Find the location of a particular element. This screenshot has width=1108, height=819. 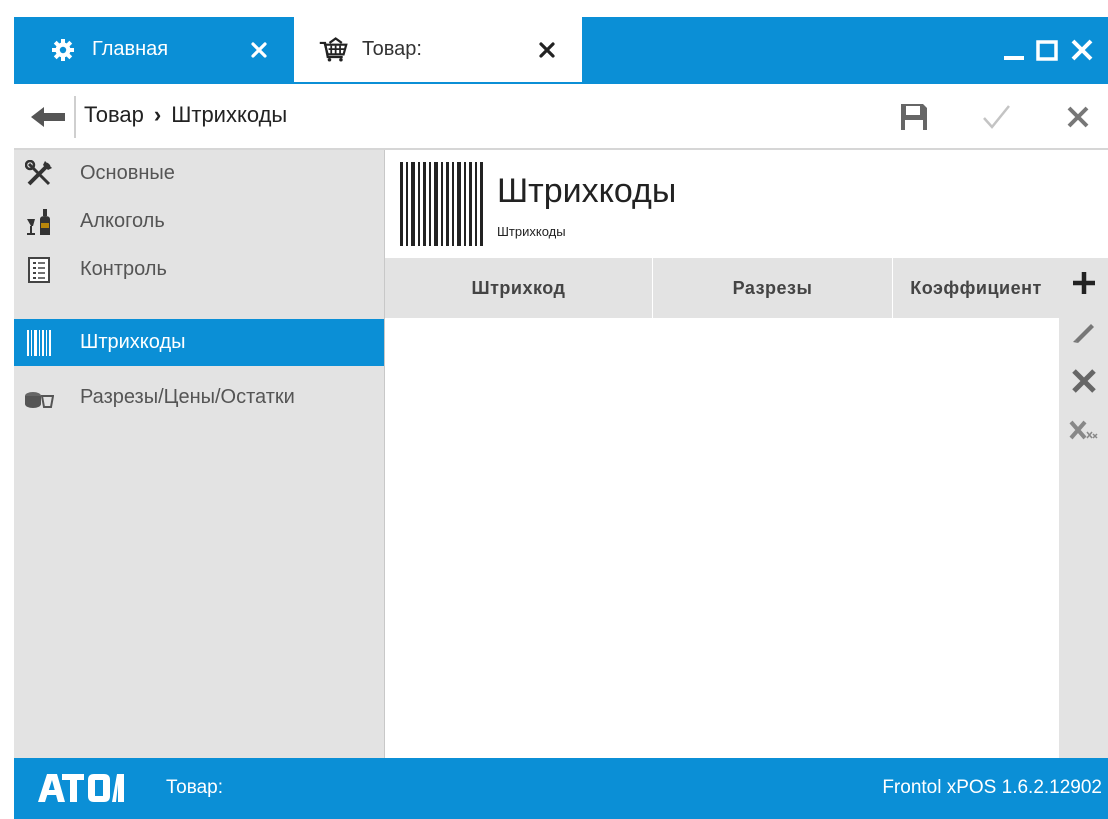

table-header: Штрихкод Разрезы Коэффициент is located at coordinates (722, 288).